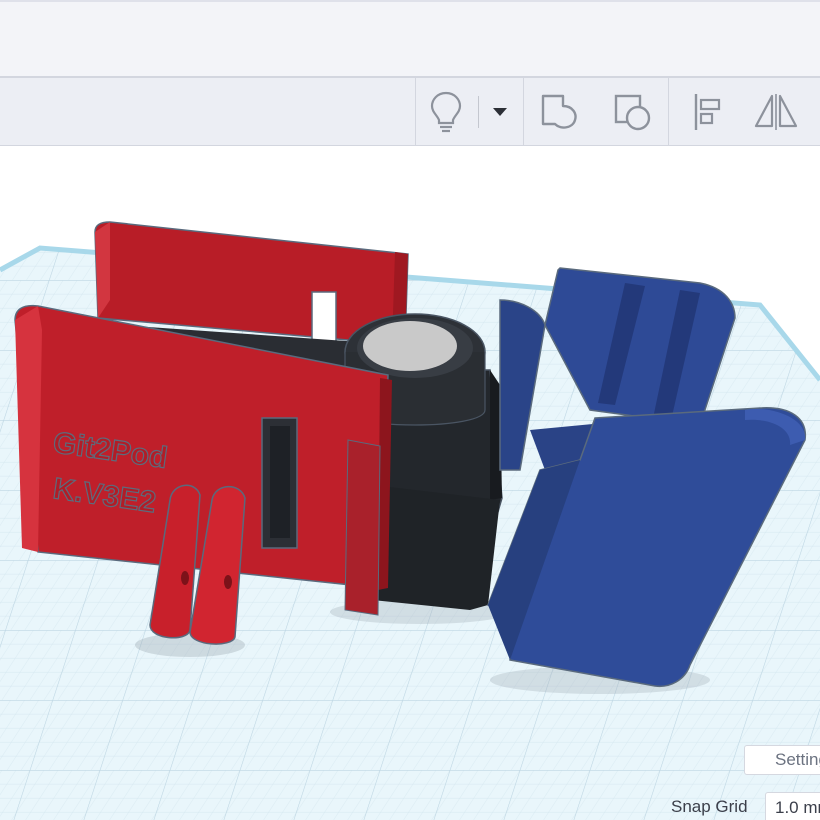 This screenshot has width=820, height=820. What do you see at coordinates (782, 760) in the screenshot?
I see `settings-button: Settings` at bounding box center [782, 760].